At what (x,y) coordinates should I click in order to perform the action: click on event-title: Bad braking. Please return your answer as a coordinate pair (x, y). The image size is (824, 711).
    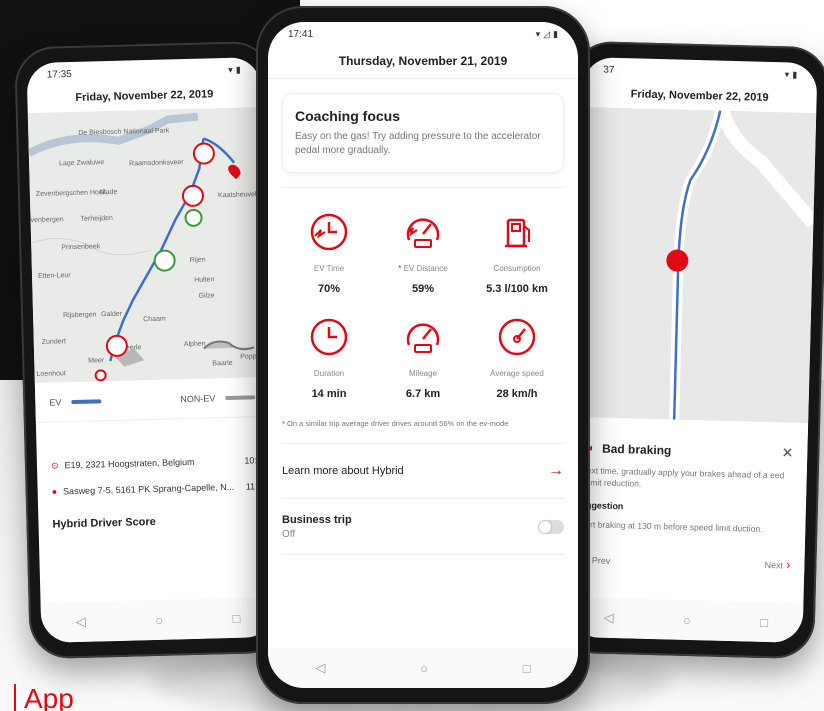
    Looking at the image, I should click on (636, 449).